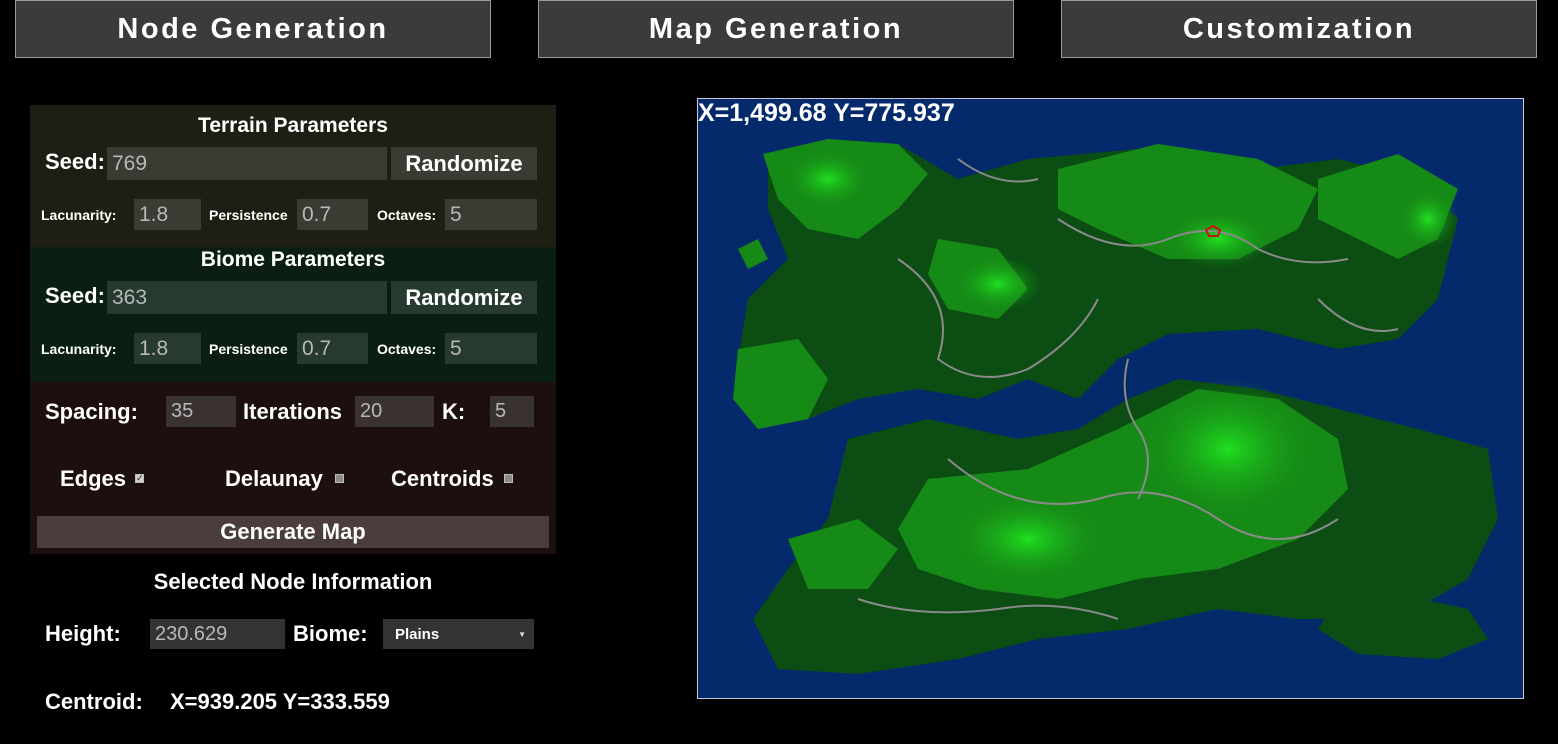 This screenshot has width=1558, height=744. What do you see at coordinates (280, 701) in the screenshot?
I see `centroid-value: X=939.205 Y=333.559` at bounding box center [280, 701].